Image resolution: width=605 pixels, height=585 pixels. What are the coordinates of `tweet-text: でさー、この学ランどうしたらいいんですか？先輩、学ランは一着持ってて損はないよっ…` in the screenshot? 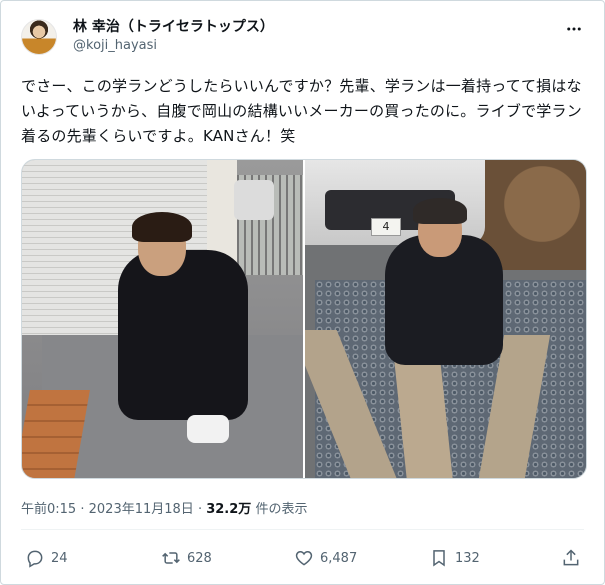 It's located at (301, 111).